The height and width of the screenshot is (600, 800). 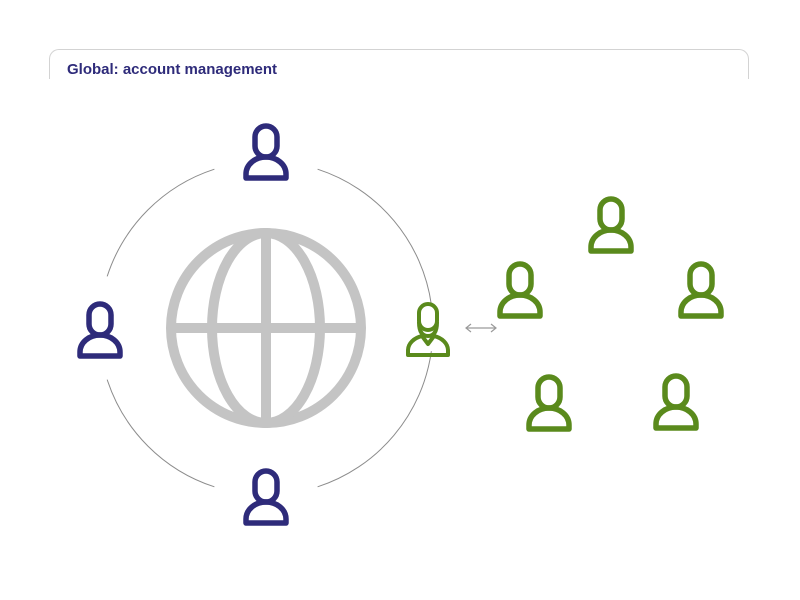 I want to click on global-user-top, so click(x=266, y=152).